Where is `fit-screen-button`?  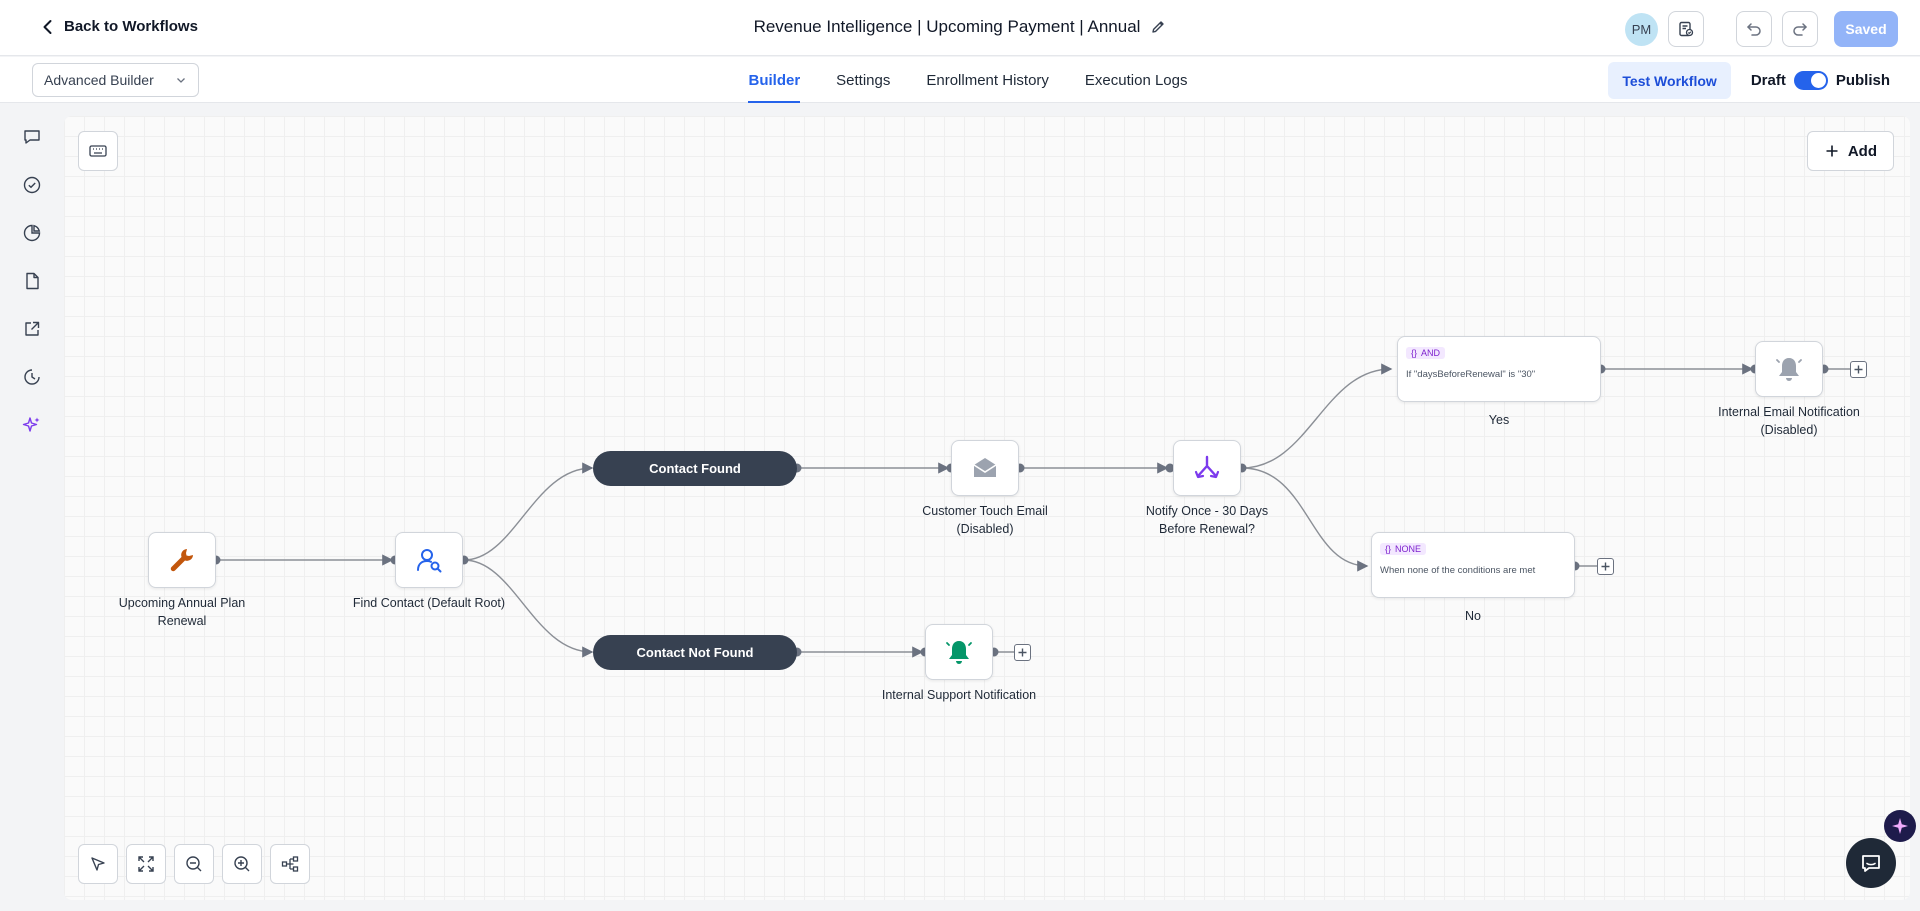
fit-screen-button is located at coordinates (146, 864).